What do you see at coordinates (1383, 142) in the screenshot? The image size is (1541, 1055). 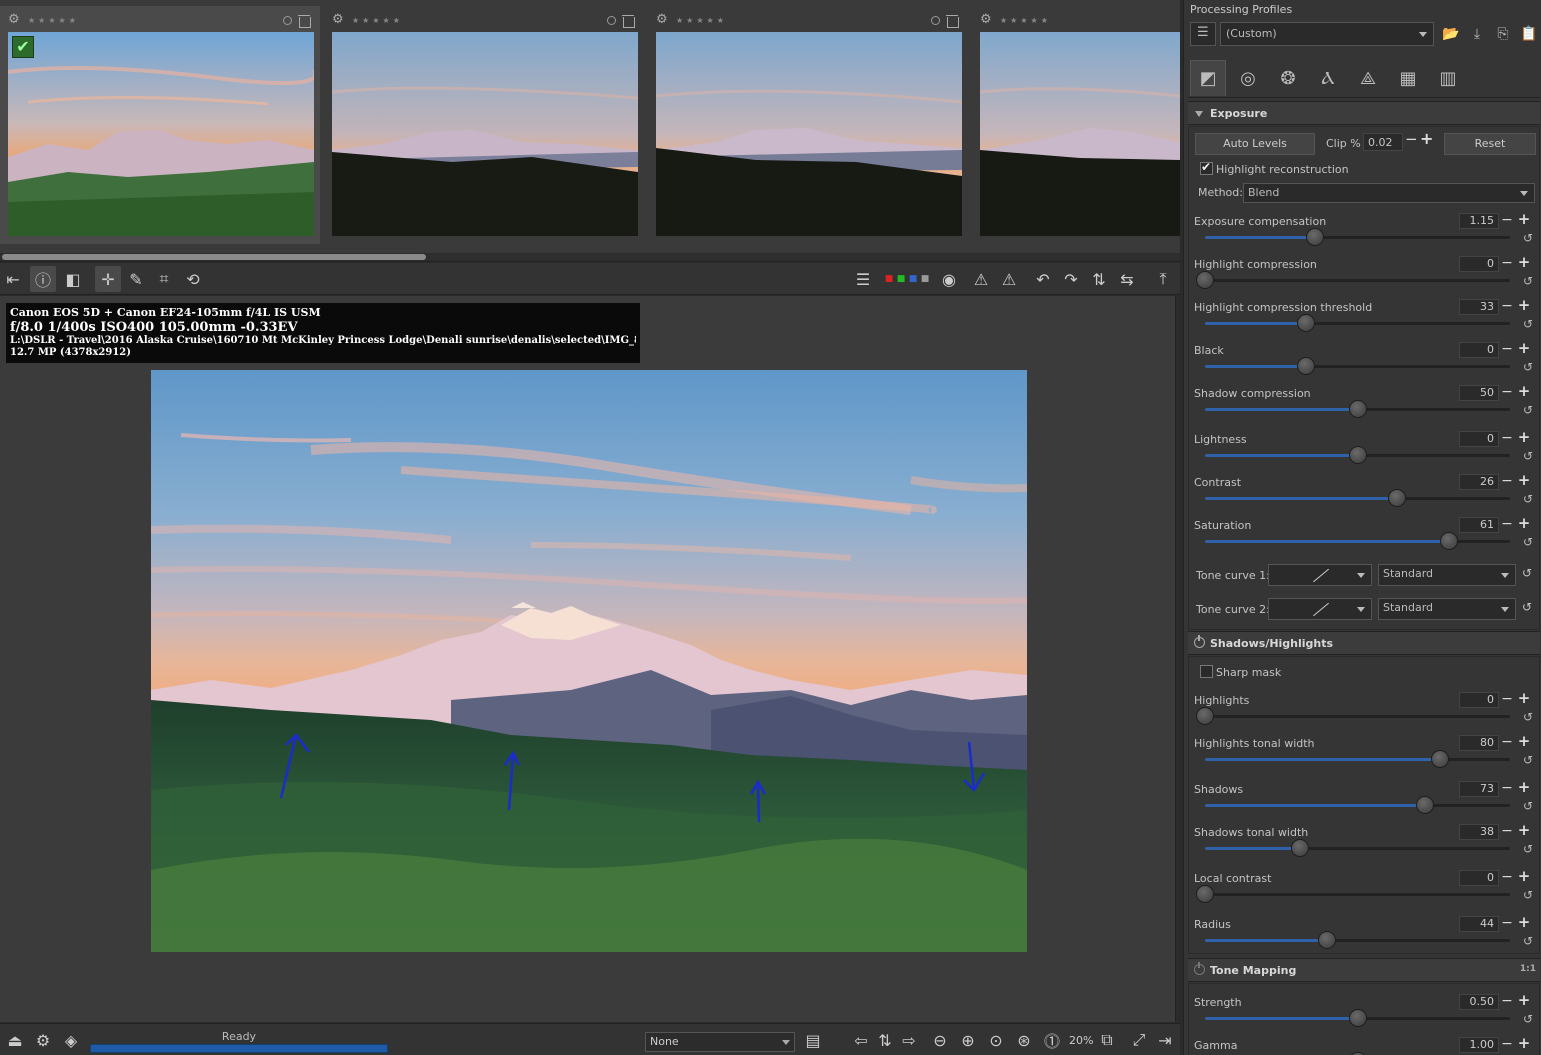 I see `clip-input: 0.02` at bounding box center [1383, 142].